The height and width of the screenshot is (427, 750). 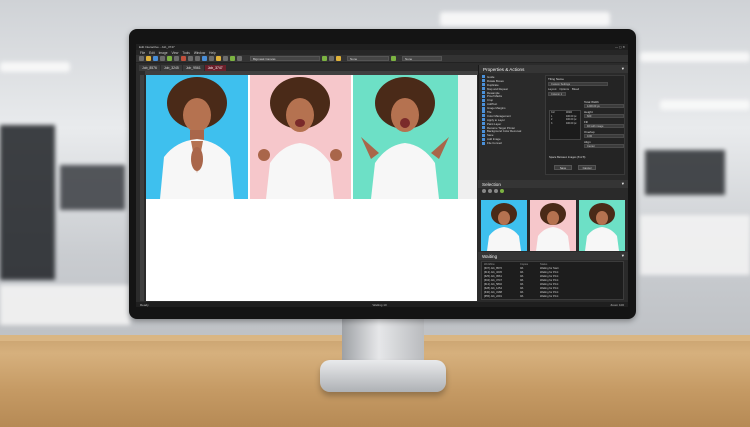 What do you see at coordinates (183, 58) in the screenshot?
I see `delete-icon` at bounding box center [183, 58].